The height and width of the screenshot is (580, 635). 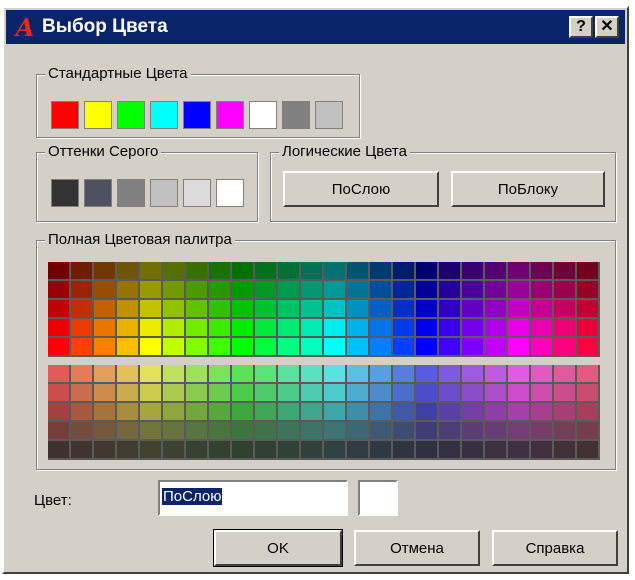 What do you see at coordinates (417, 548) in the screenshot?
I see `cancel-button: Отмена` at bounding box center [417, 548].